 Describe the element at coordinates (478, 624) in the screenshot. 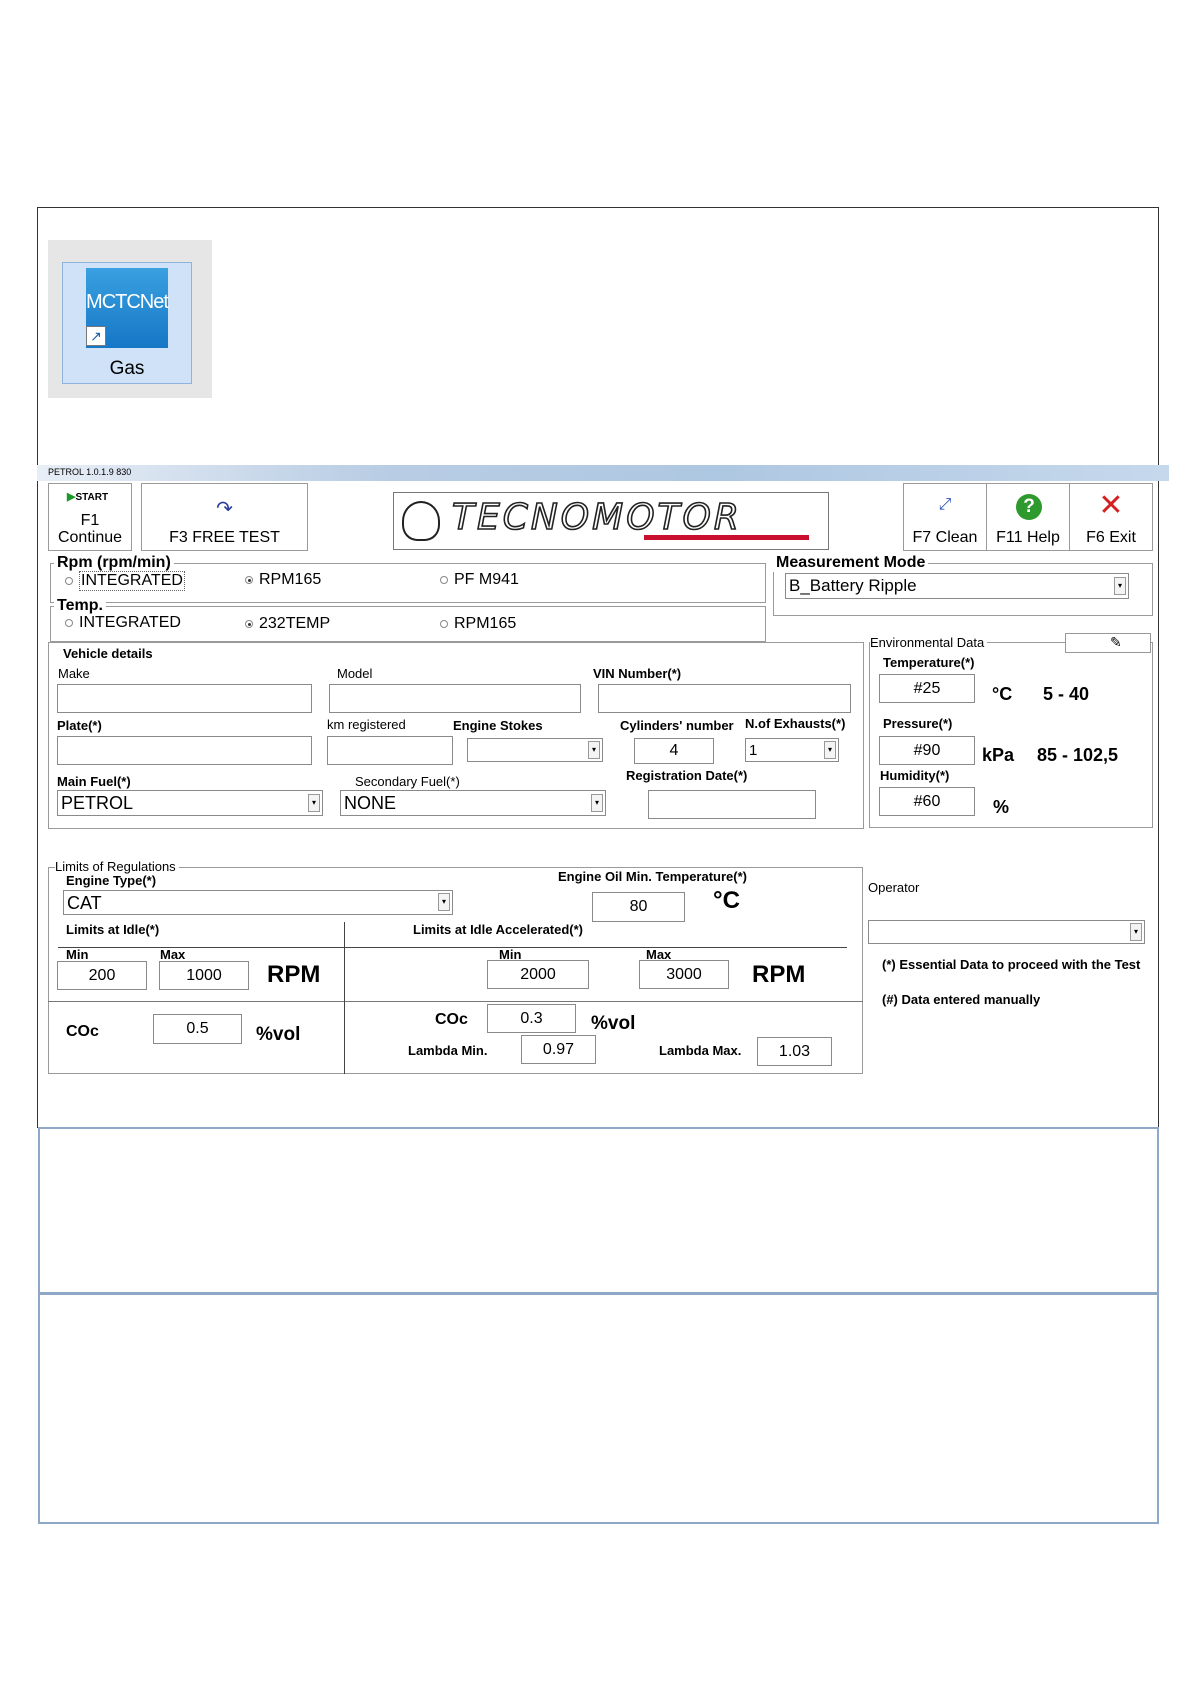

I see `temp-option-rpm165: RPM165` at that location.